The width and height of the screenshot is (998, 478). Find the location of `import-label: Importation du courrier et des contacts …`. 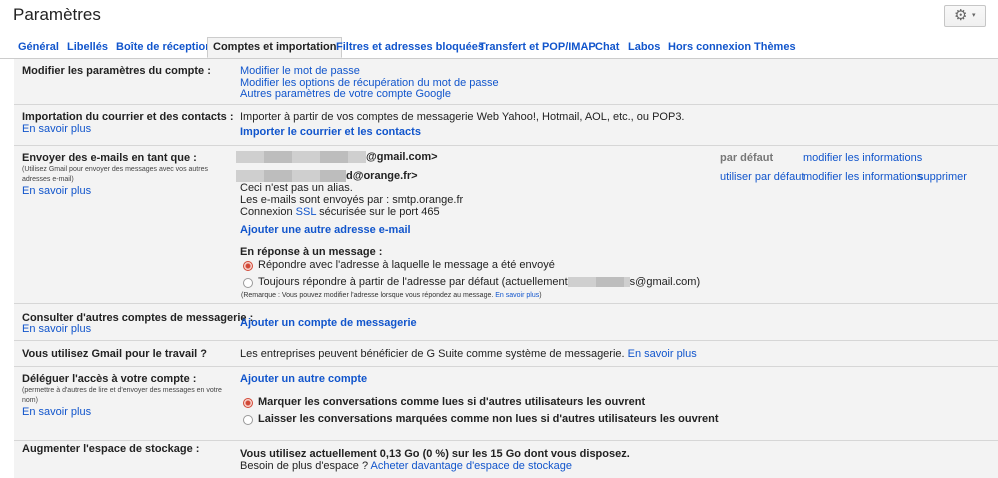

import-label: Importation du courrier et des contacts … is located at coordinates (128, 117).